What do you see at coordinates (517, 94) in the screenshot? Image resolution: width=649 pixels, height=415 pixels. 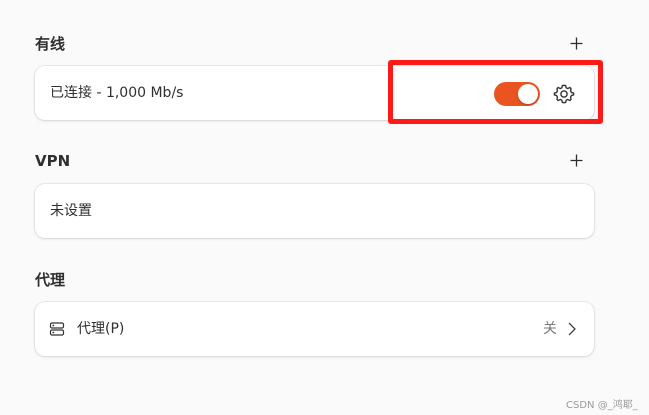 I see `wired-connection-toggle` at bounding box center [517, 94].